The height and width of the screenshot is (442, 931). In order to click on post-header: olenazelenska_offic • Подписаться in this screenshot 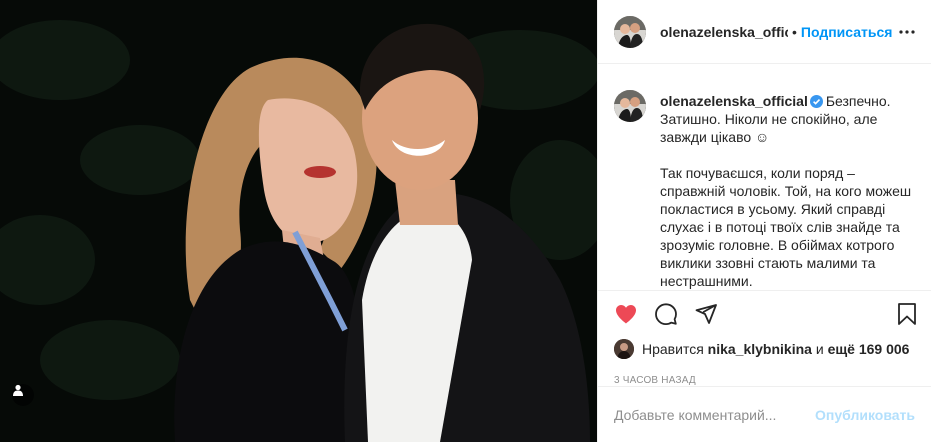, I will do `click(764, 32)`.